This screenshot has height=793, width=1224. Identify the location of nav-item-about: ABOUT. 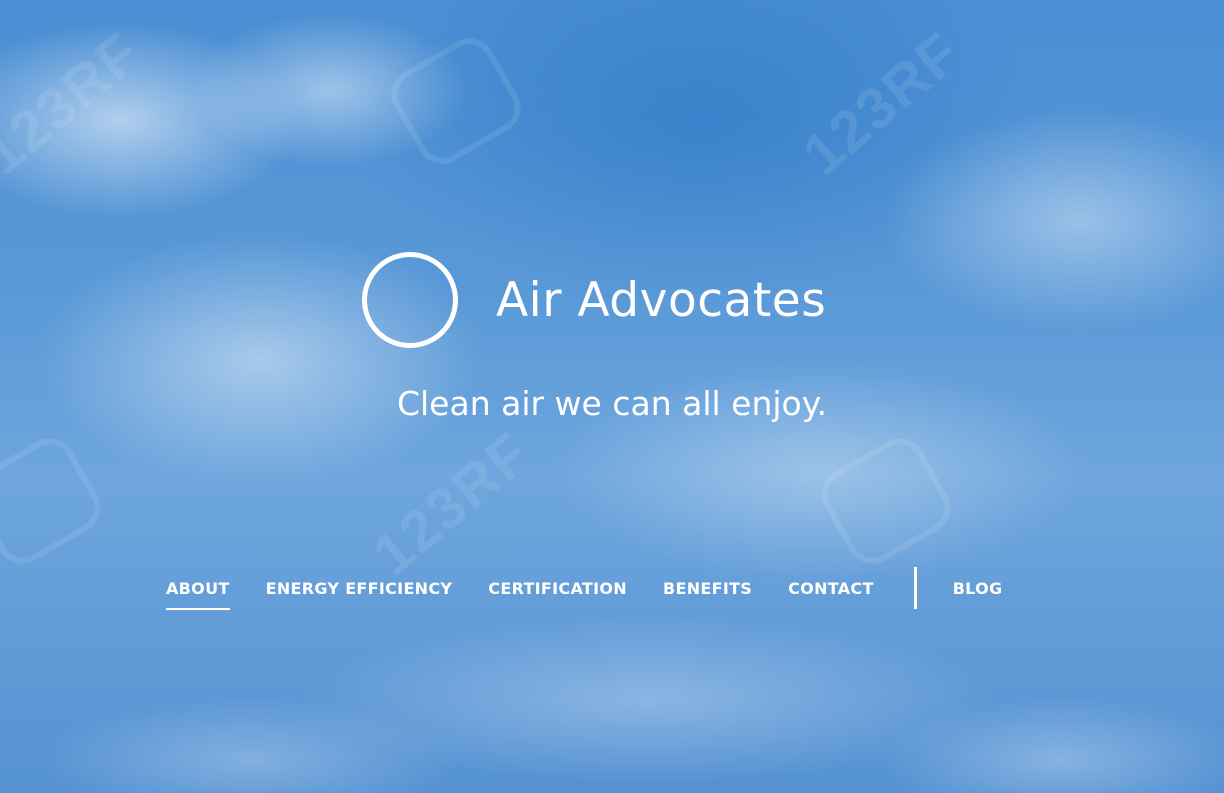
(198, 588).